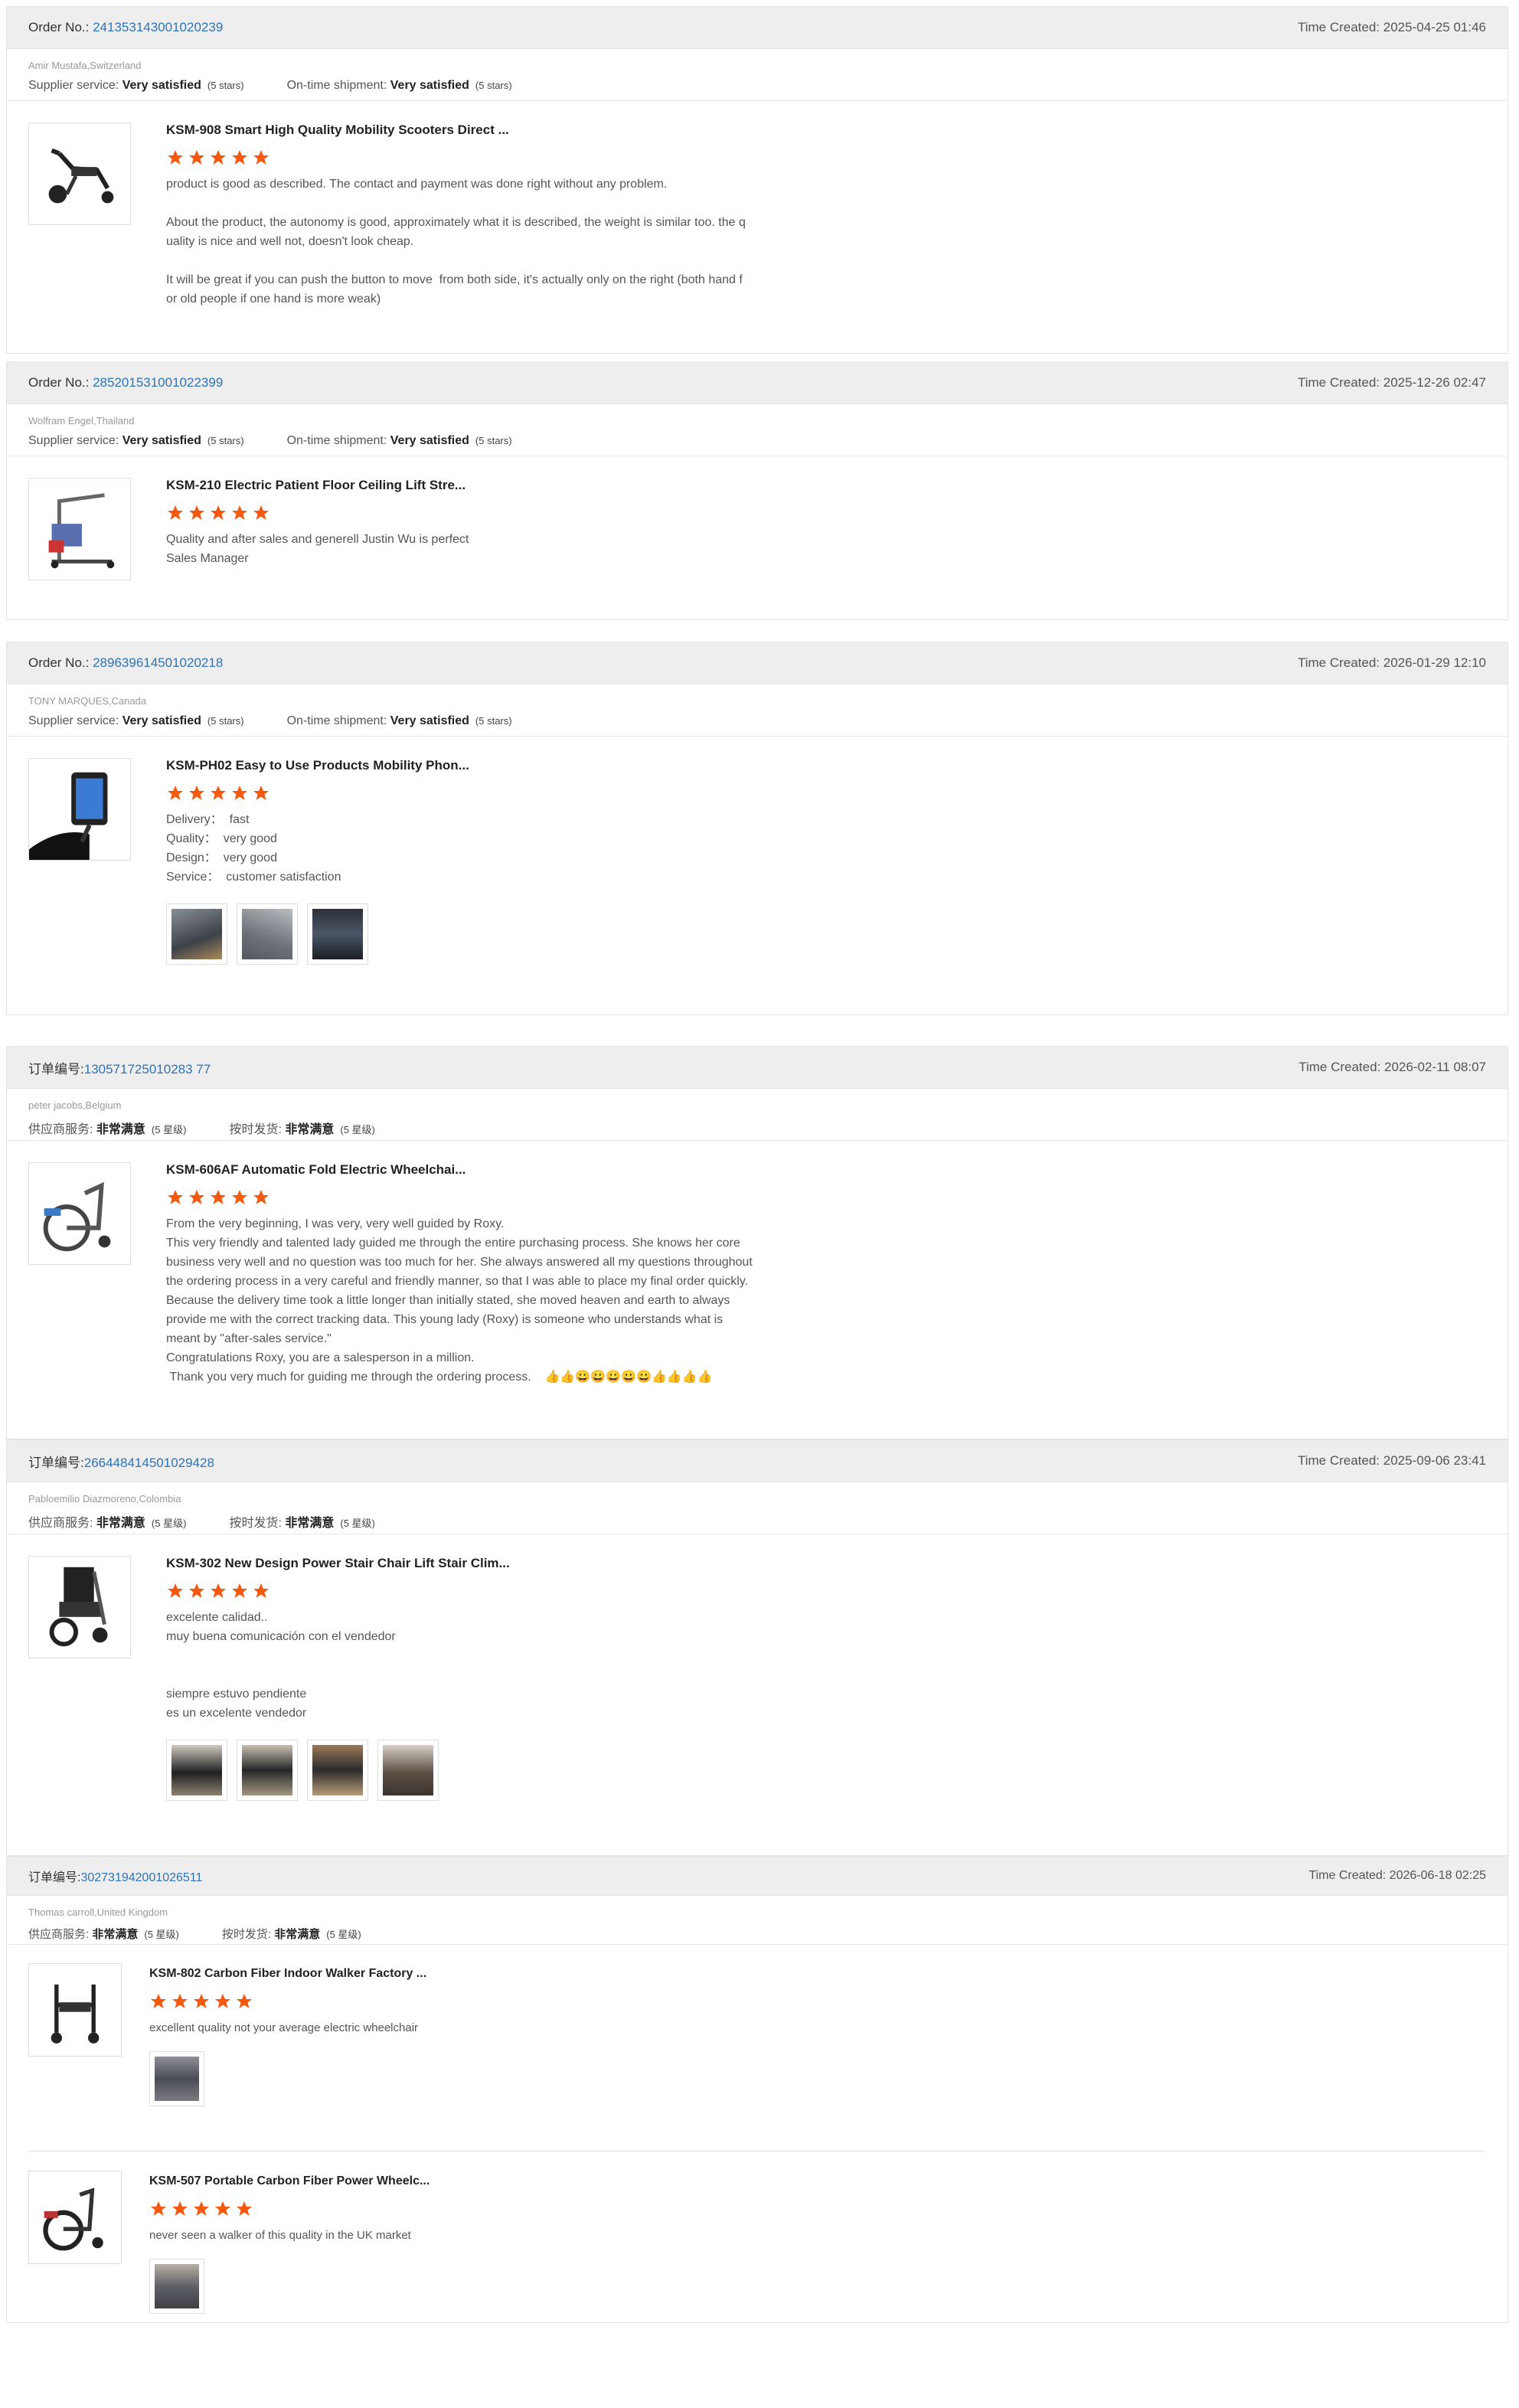  I want to click on order-number-link: 266448414501029428, so click(149, 1463).